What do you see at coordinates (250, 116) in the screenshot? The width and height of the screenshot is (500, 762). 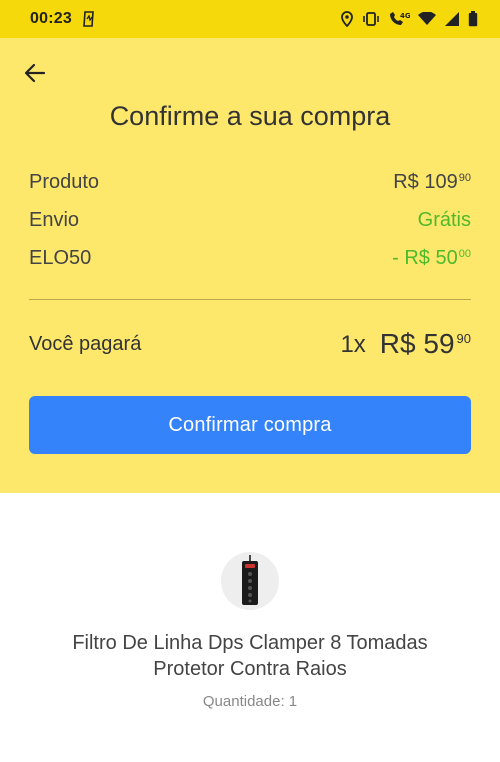 I see `page-title: Confirme a sua compra` at bounding box center [250, 116].